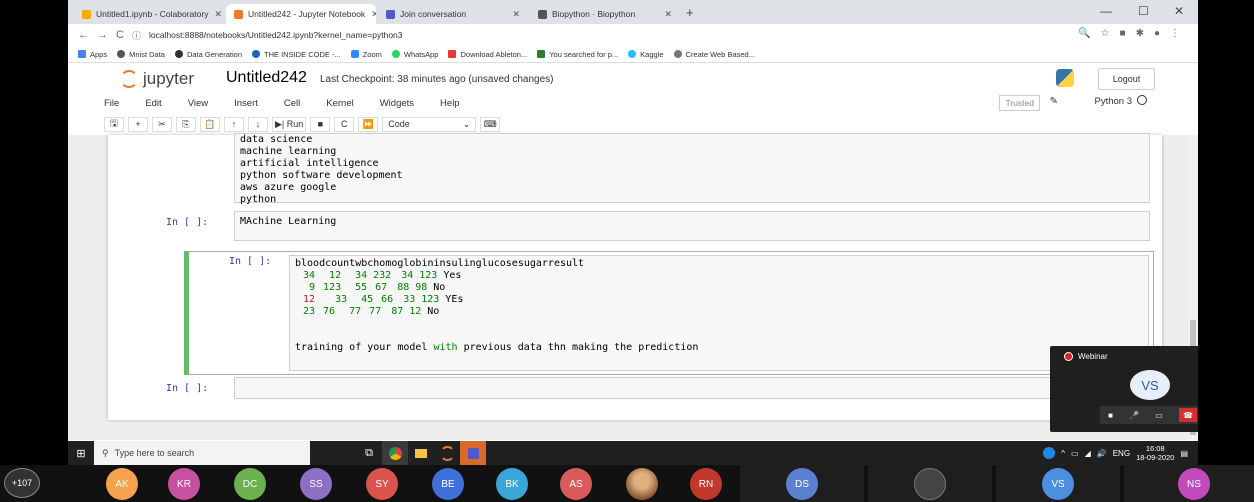 The height and width of the screenshot is (502, 1254). I want to click on share-screen-icon: ▭, so click(1159, 415).